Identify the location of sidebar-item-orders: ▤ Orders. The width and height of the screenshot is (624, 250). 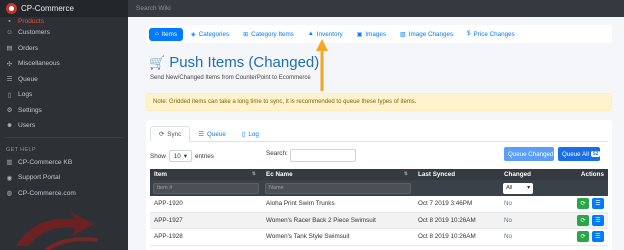
(64, 49).